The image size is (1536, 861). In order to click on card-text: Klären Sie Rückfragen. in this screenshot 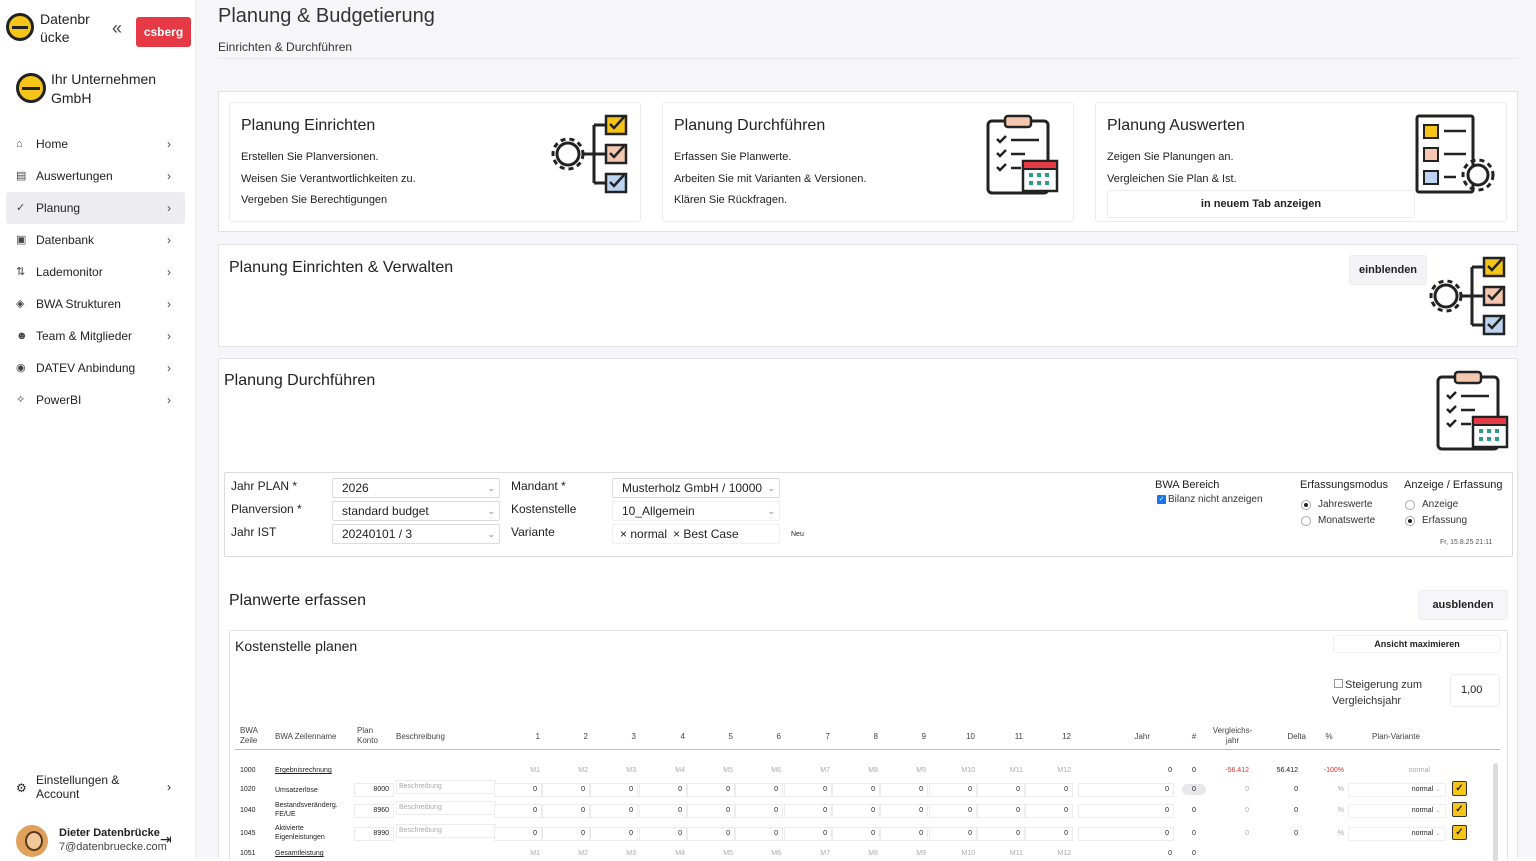, I will do `click(731, 200)`.